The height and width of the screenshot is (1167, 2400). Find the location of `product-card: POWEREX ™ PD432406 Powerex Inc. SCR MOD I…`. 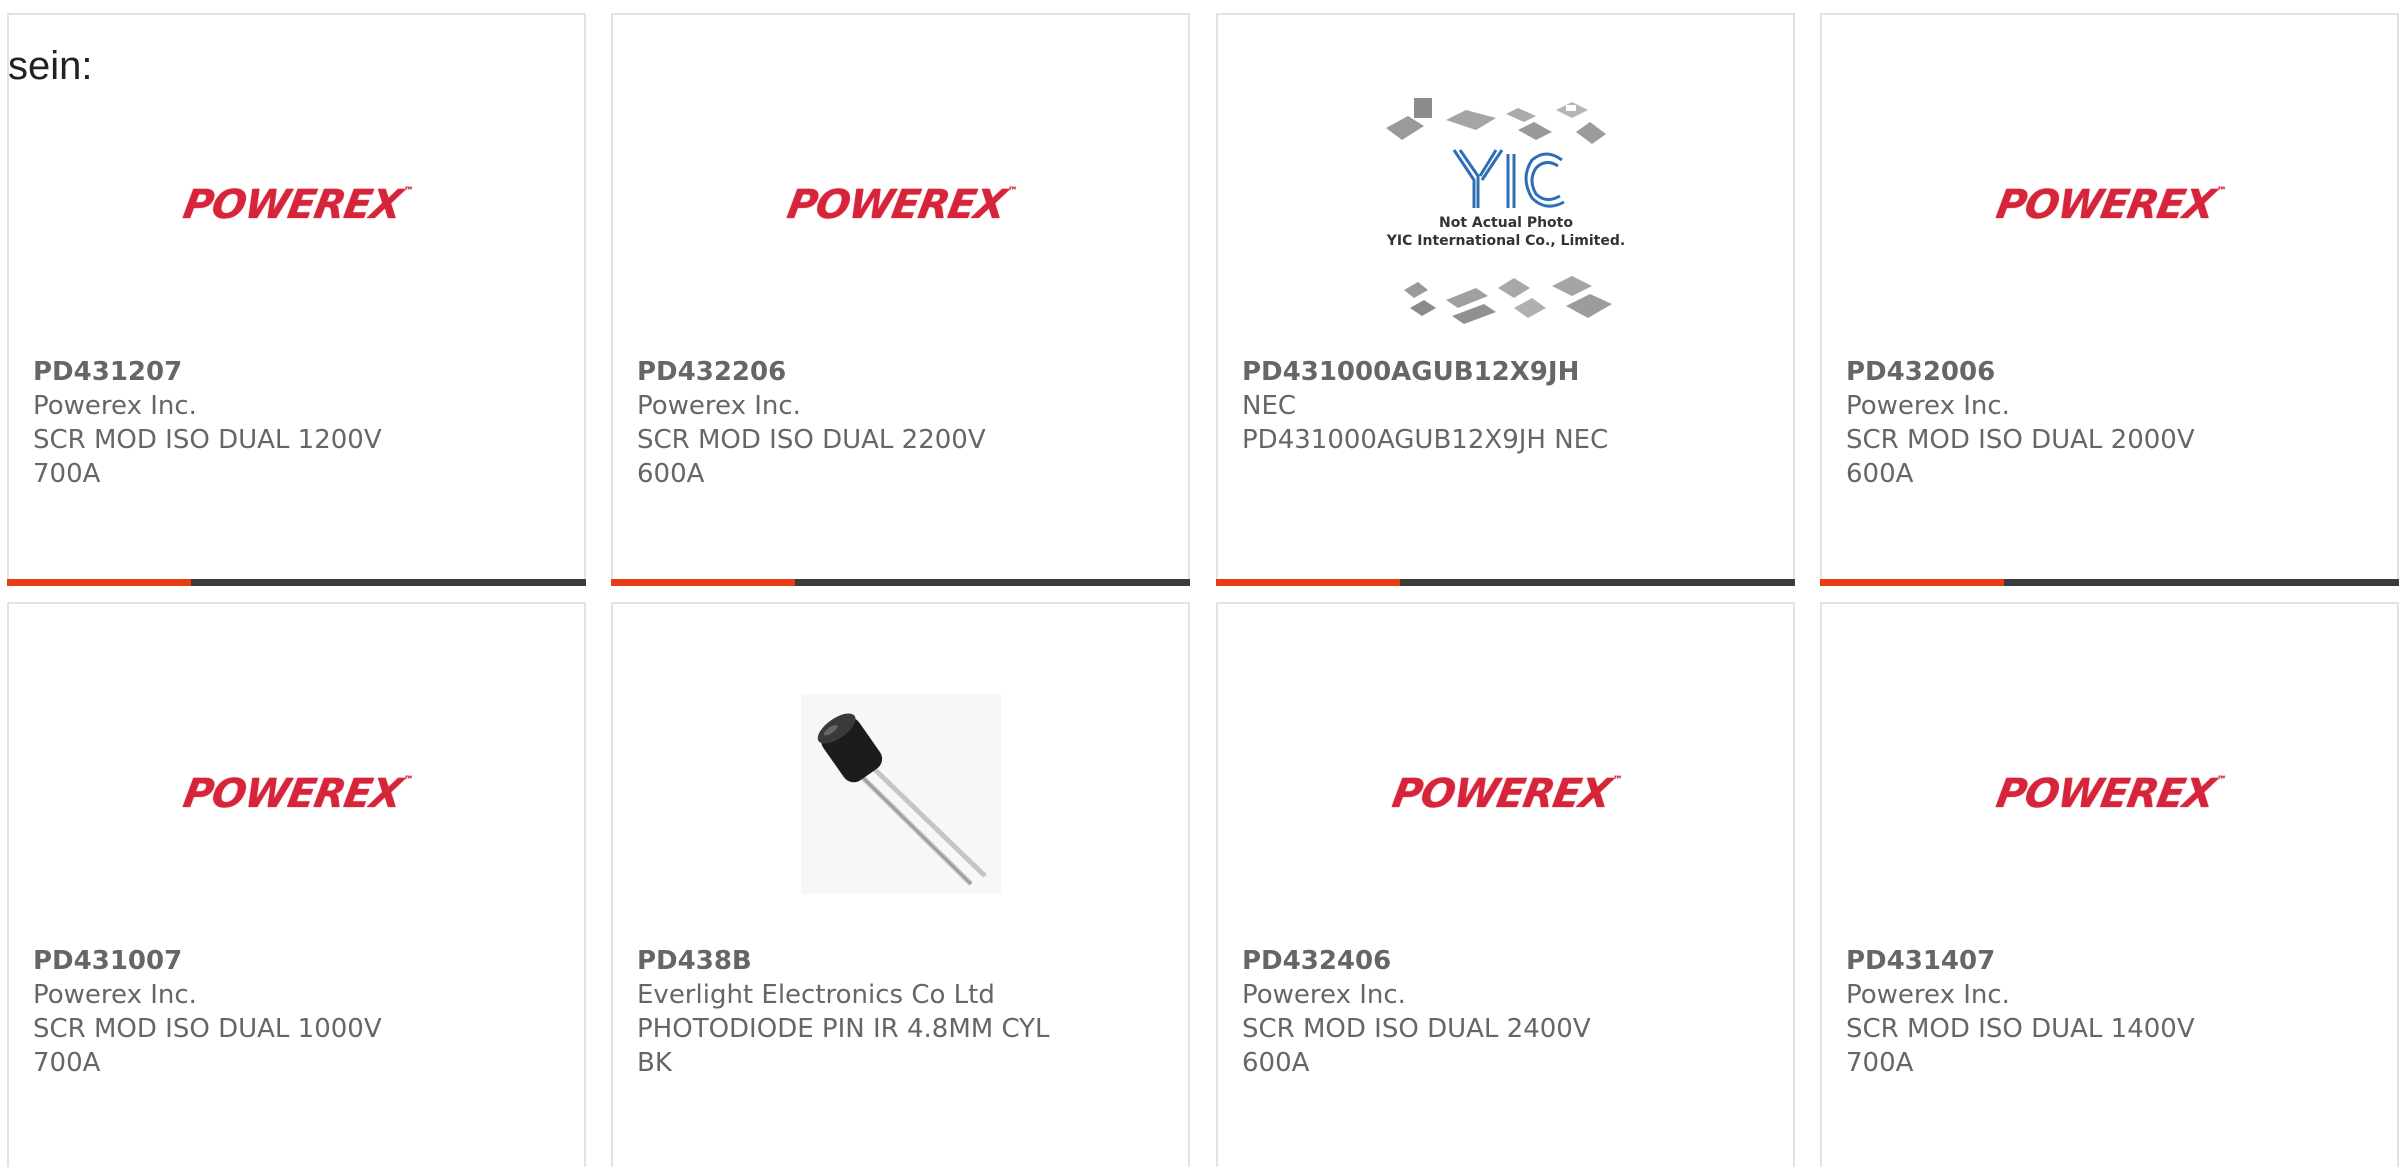

product-card: POWEREX ™ PD432406 Powerex Inc. SCR MOD I… is located at coordinates (1505, 884).